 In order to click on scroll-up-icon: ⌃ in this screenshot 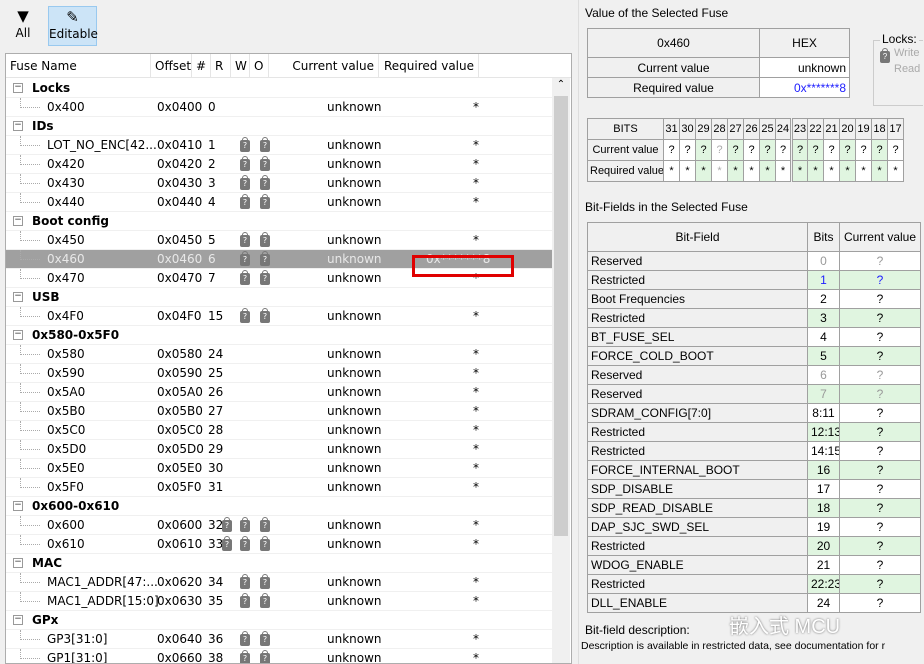, I will do `click(561, 85)`.